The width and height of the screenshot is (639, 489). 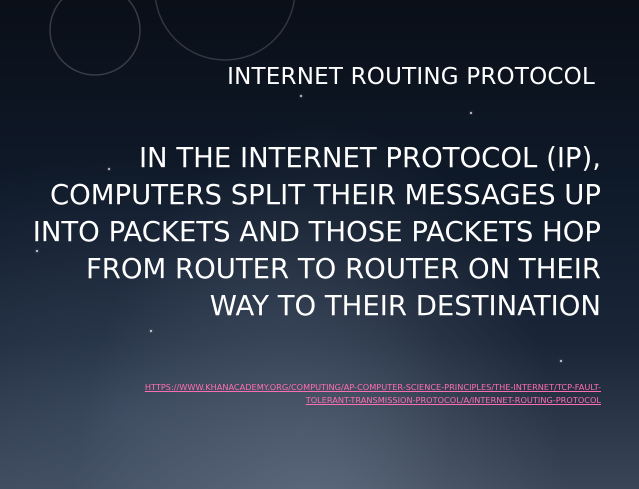 I want to click on slide-title: INTERNET ROUTING PROTOCOL, so click(x=411, y=77).